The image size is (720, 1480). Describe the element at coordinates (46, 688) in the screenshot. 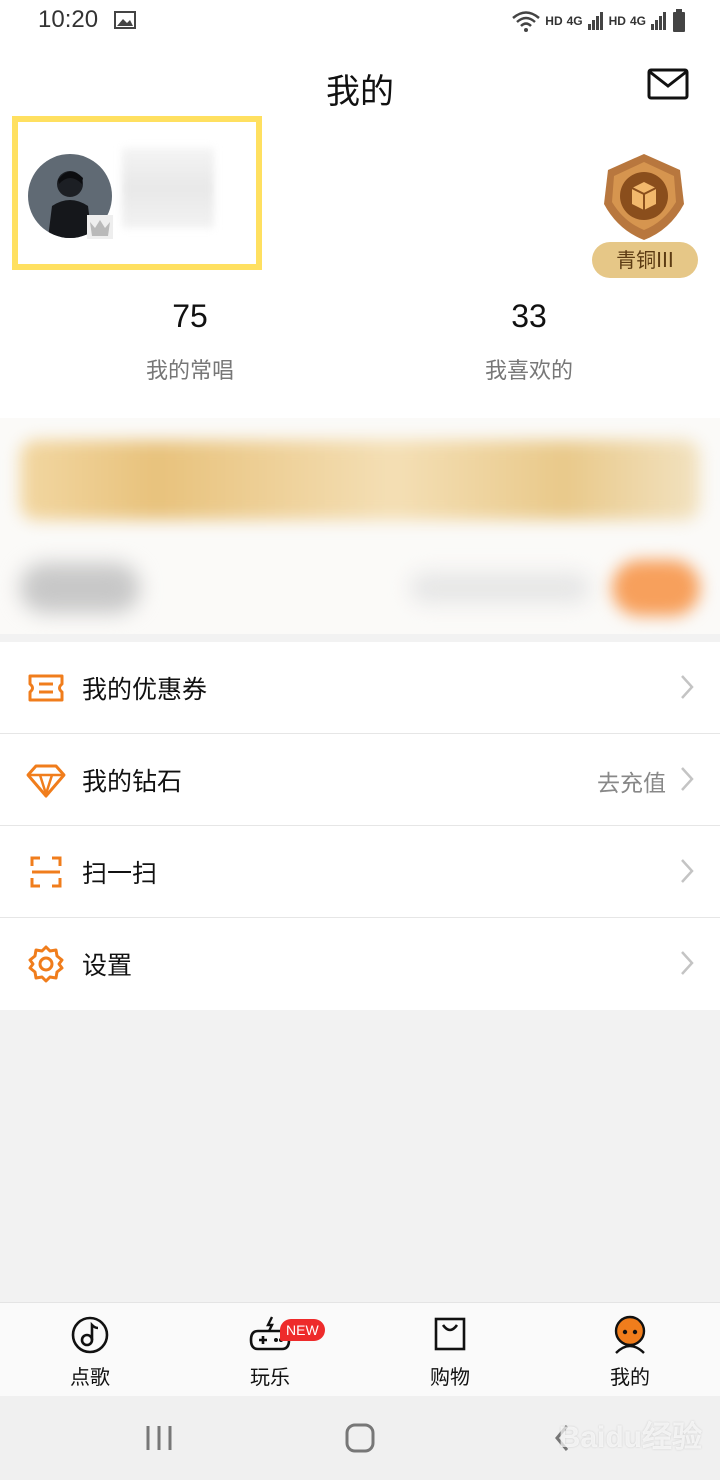

I see `coupon-icon` at that location.